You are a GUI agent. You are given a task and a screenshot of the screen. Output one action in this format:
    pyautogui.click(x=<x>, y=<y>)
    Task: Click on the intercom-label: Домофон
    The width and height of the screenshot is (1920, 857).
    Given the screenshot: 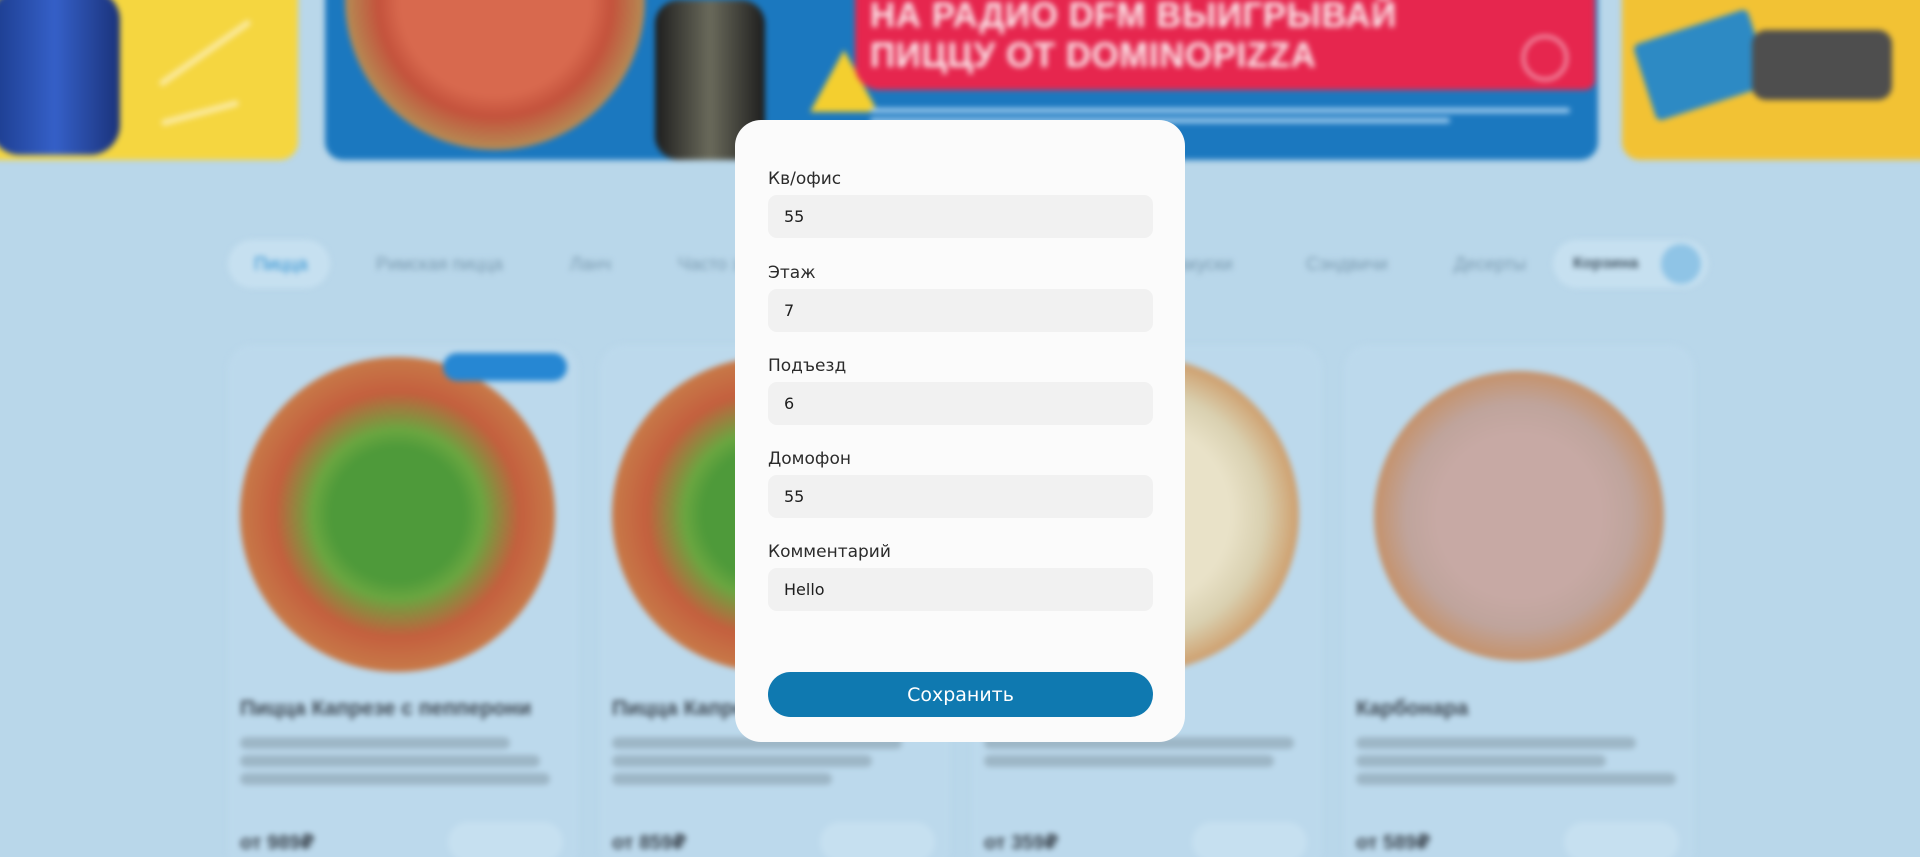 What is the action you would take?
    pyautogui.click(x=809, y=459)
    